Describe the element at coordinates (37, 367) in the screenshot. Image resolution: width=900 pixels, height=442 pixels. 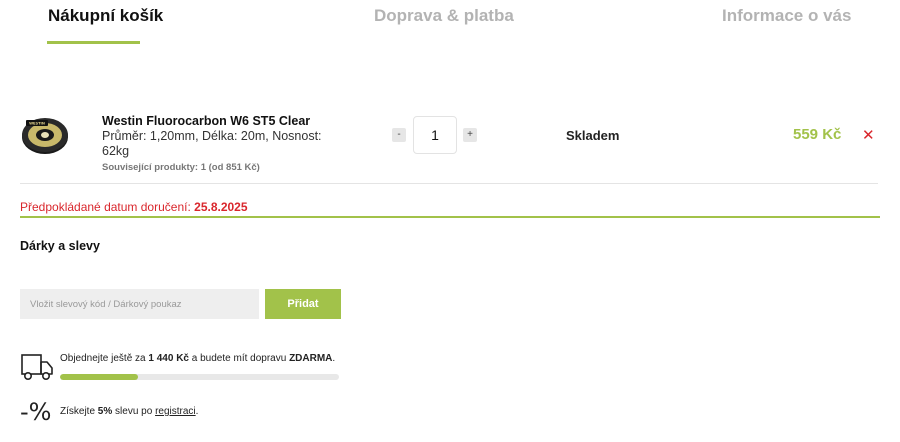
I see `truck-icon` at that location.